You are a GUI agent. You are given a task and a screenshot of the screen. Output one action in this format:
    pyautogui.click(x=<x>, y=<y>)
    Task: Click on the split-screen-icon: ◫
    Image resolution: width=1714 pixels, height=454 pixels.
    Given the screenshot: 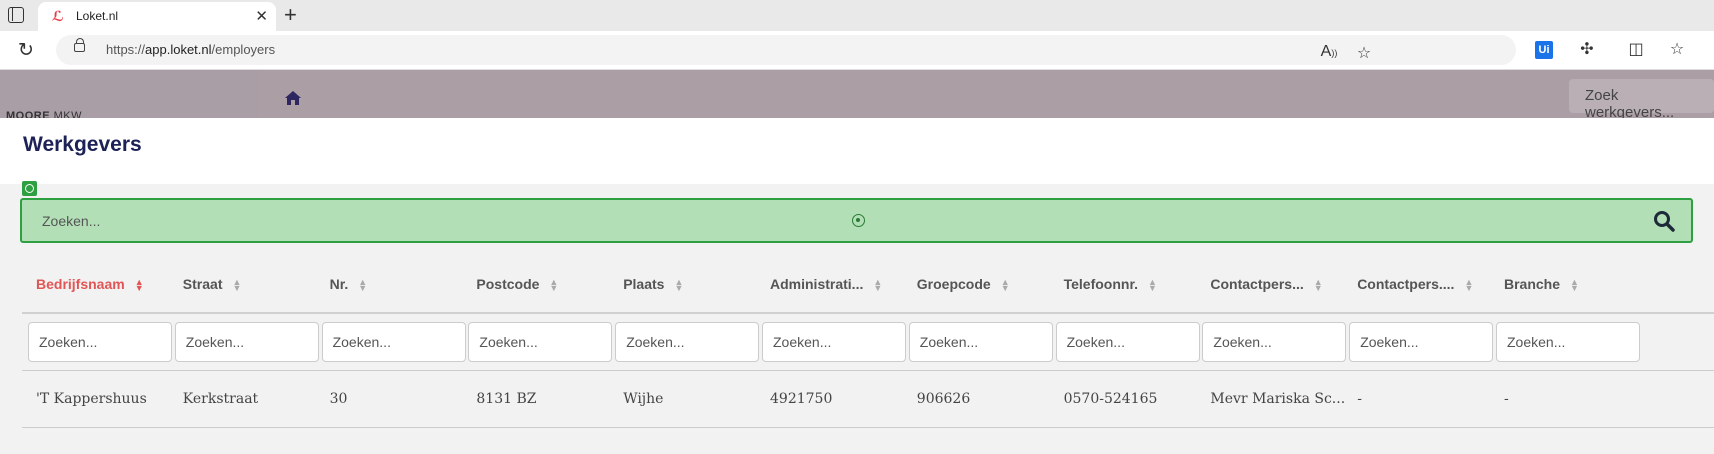 What is the action you would take?
    pyautogui.click(x=1636, y=49)
    